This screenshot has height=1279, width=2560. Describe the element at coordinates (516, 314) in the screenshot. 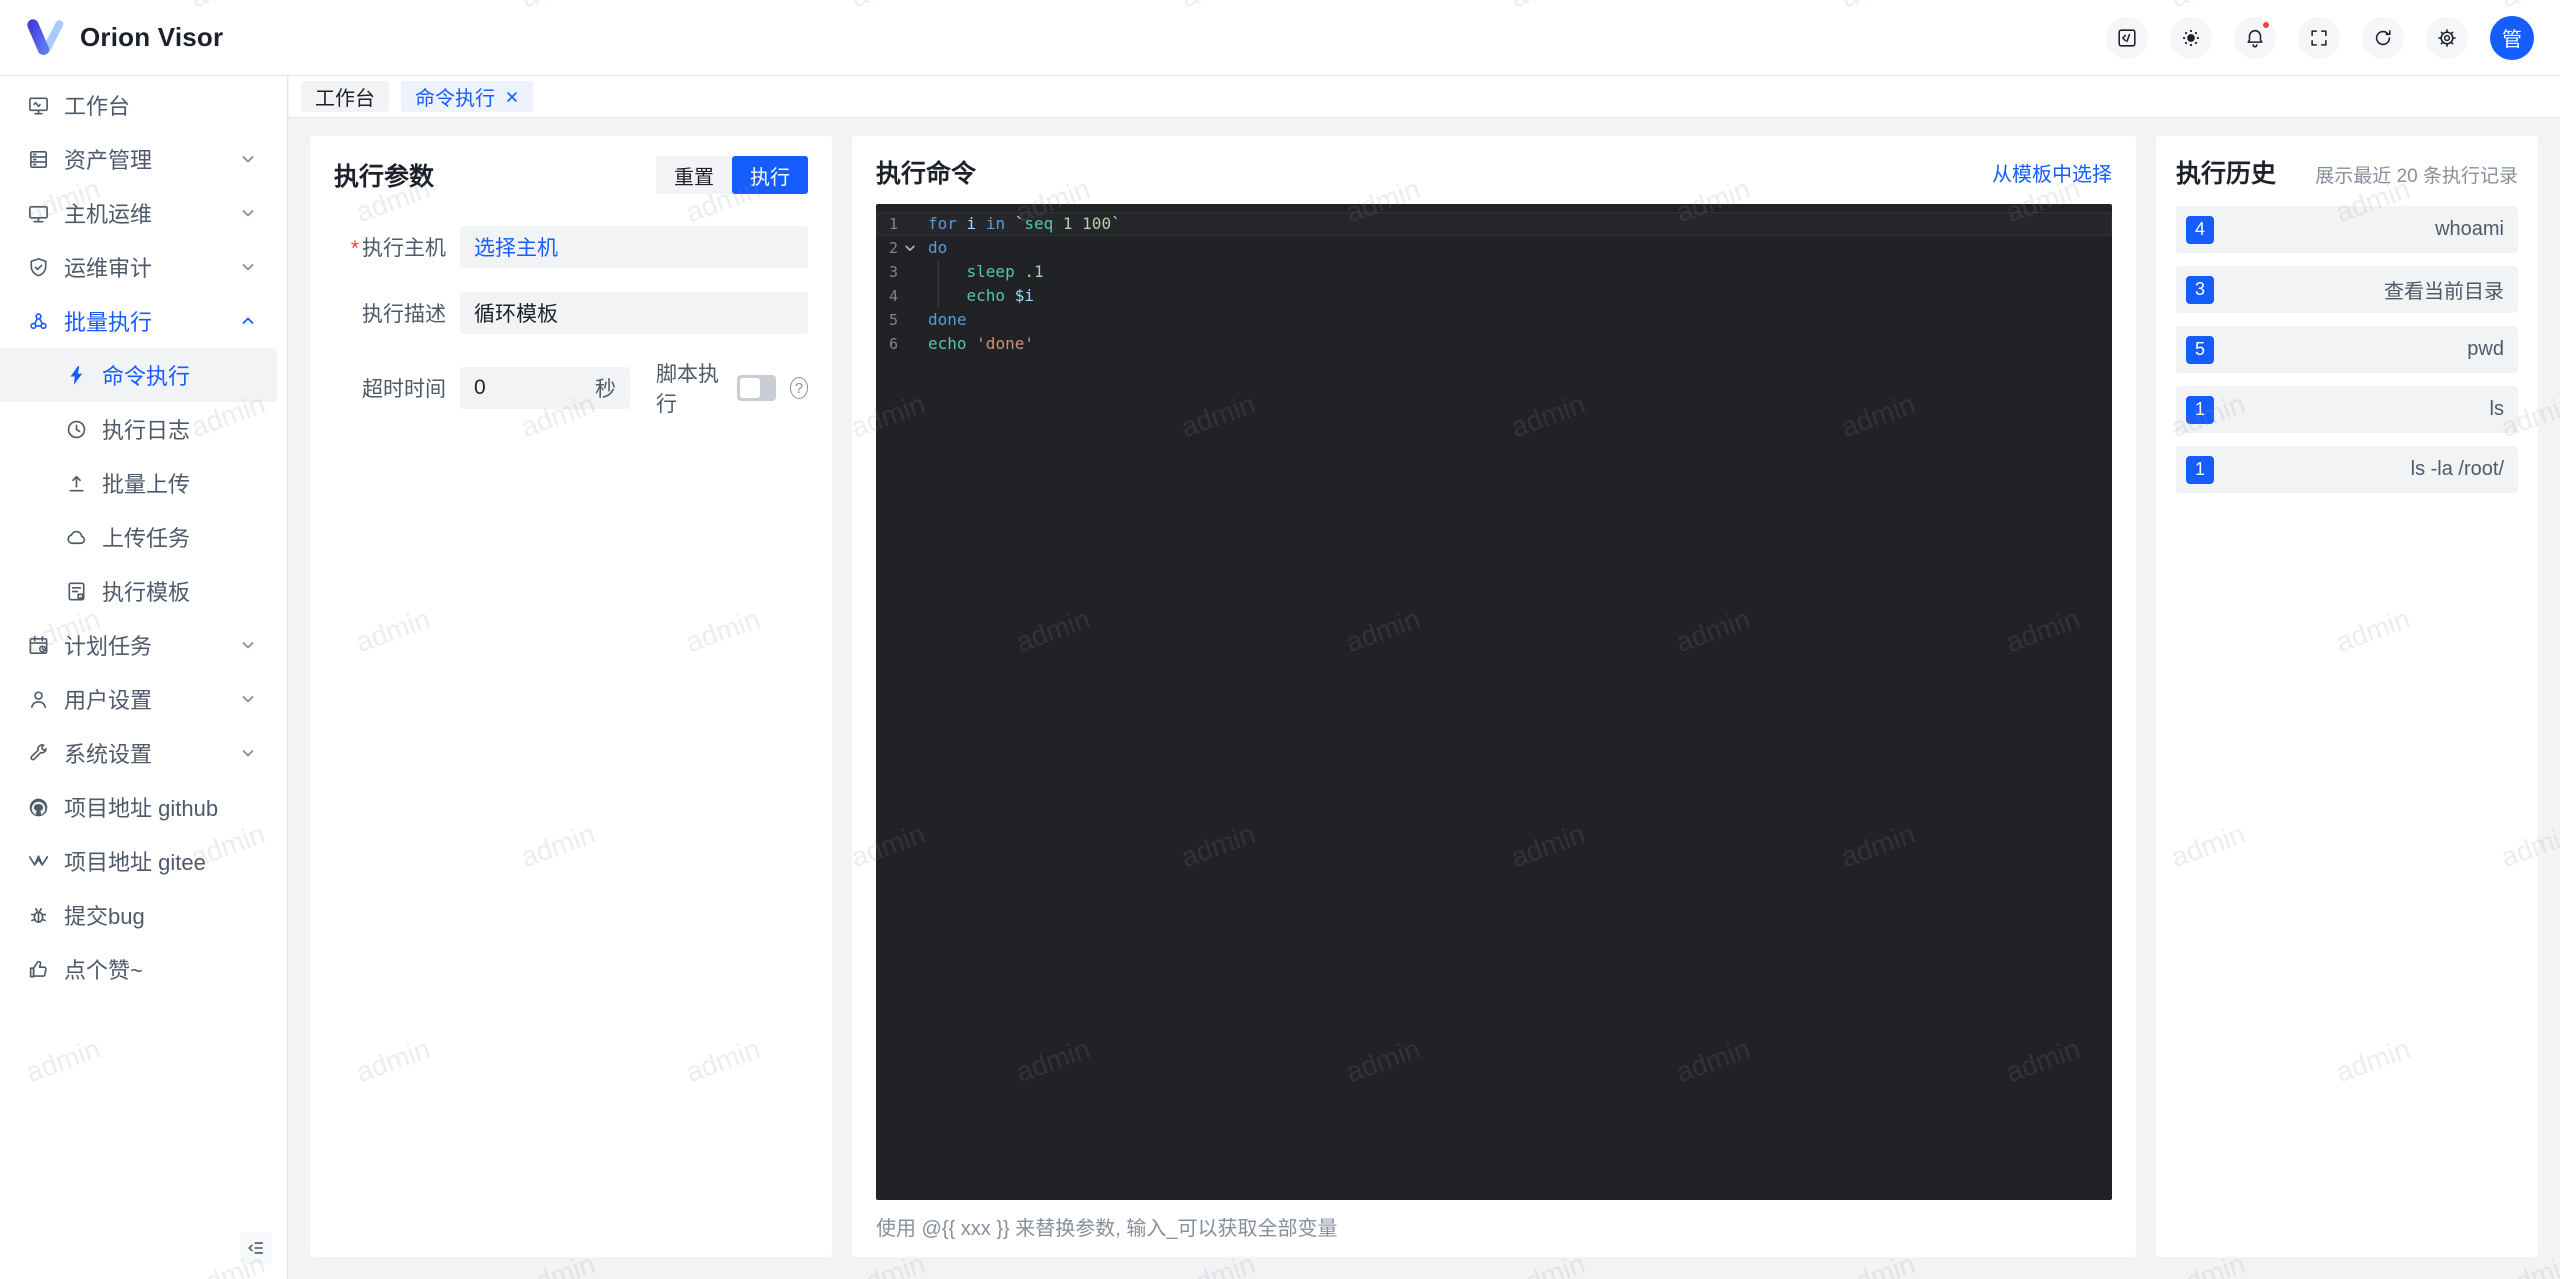

I see `desc-input-value: 循环模板` at that location.